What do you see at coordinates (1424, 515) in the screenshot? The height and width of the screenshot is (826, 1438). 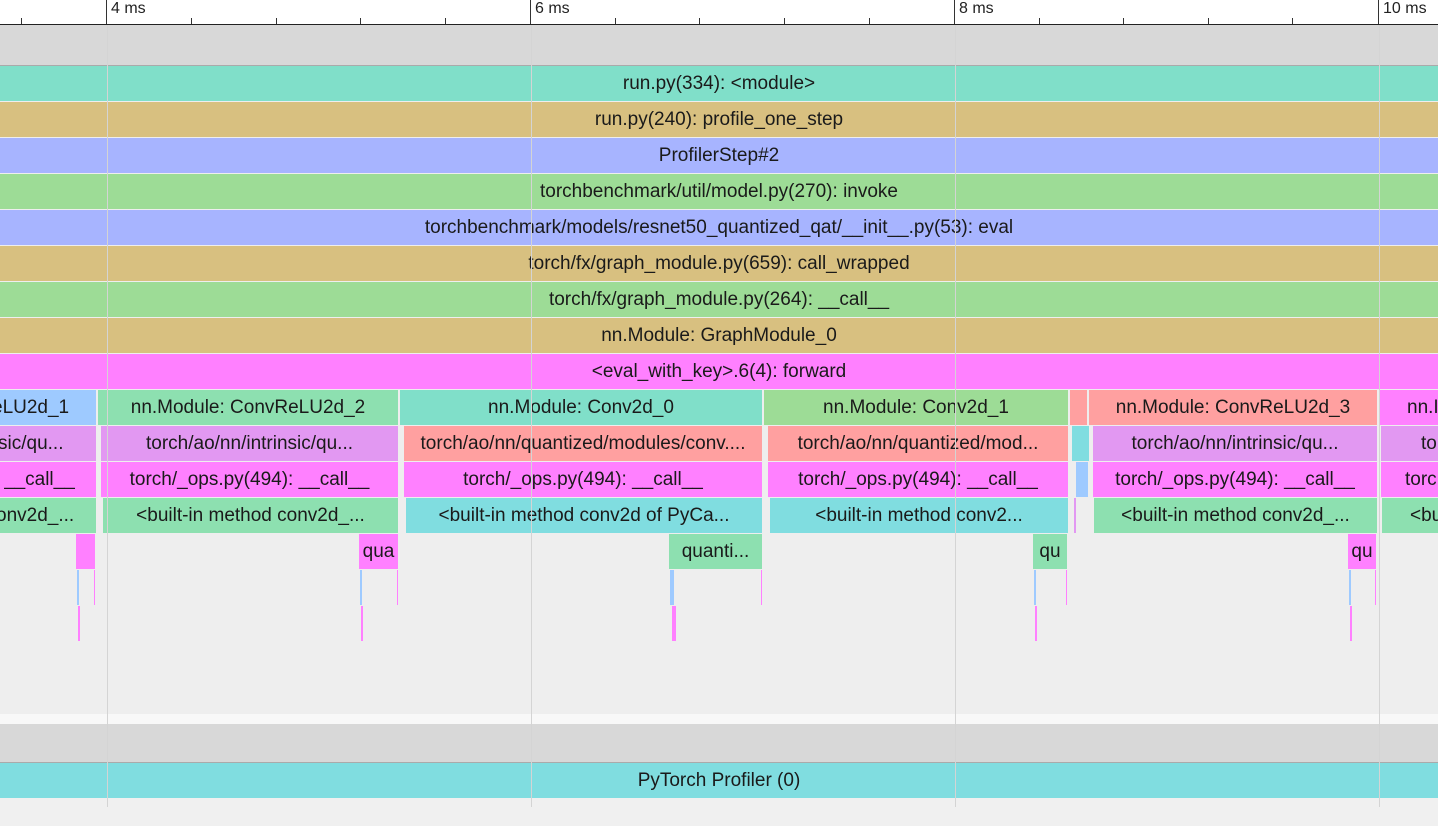 I see `slice-label: <bu` at bounding box center [1424, 515].